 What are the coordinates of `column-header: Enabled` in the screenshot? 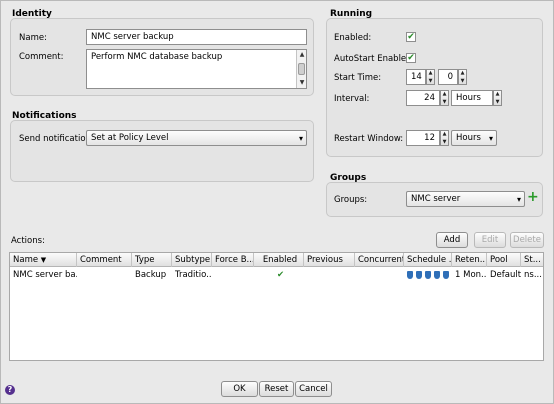 It's located at (279, 260).